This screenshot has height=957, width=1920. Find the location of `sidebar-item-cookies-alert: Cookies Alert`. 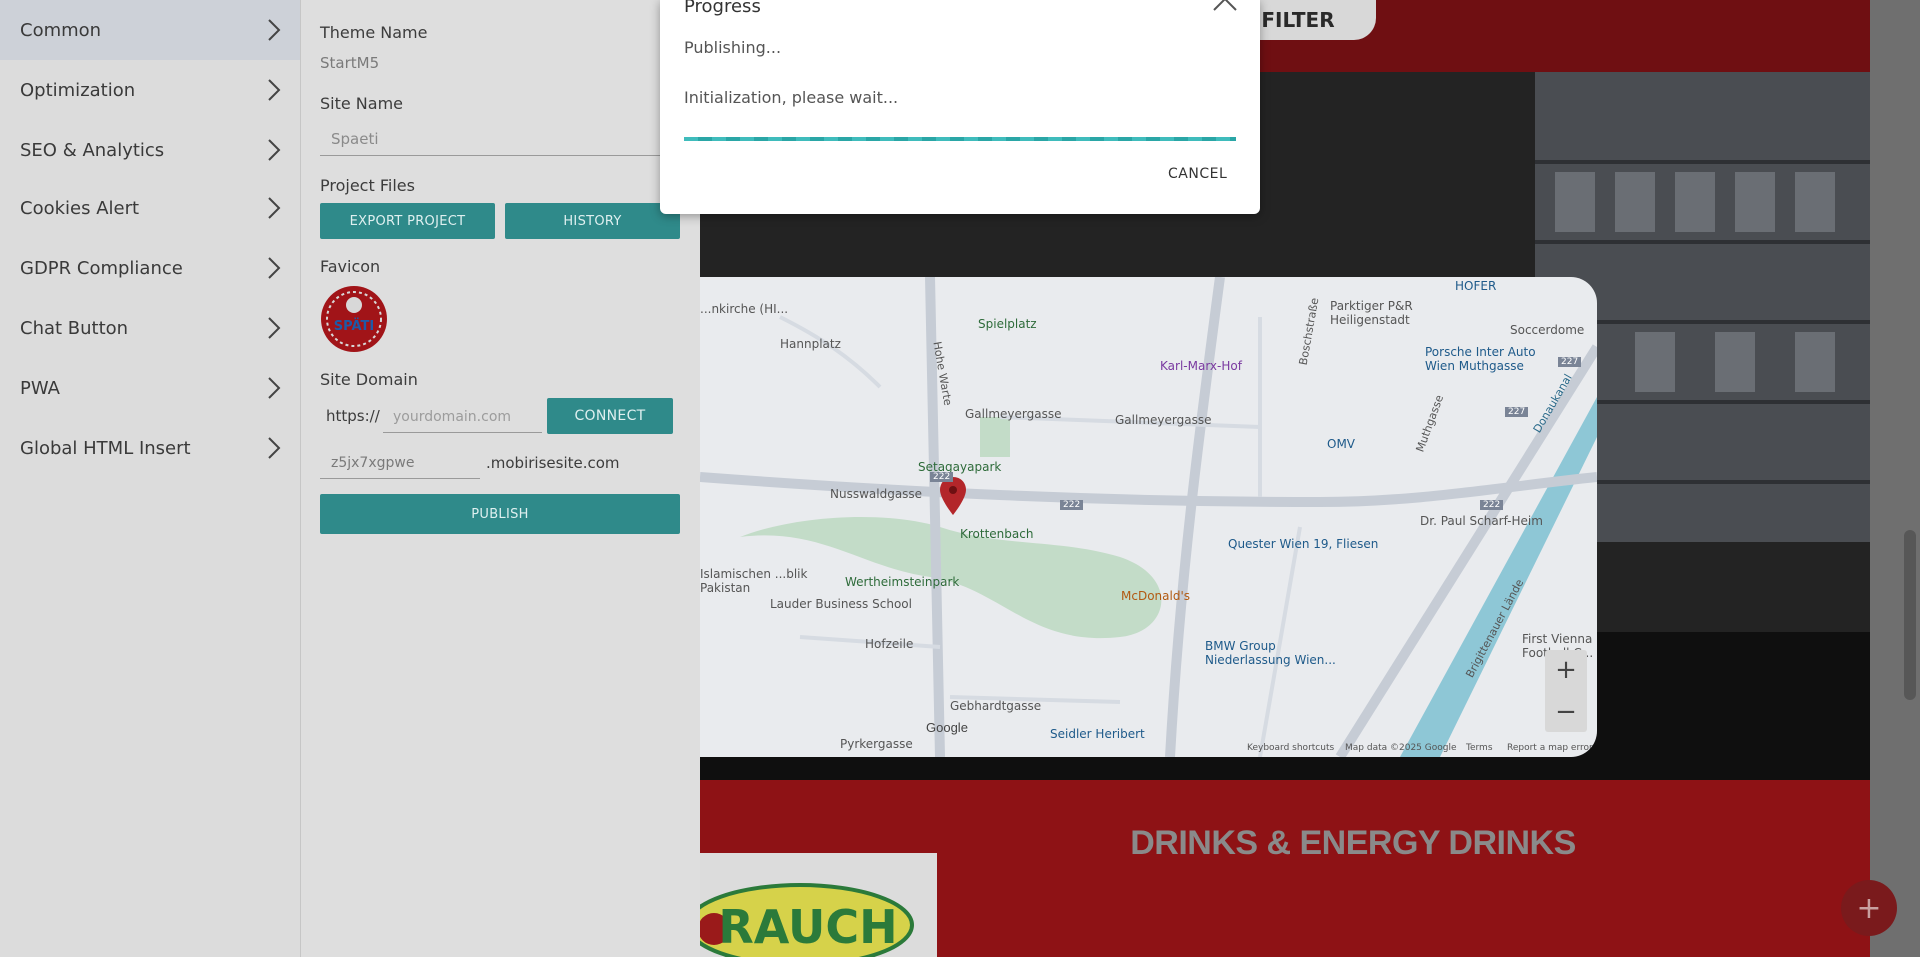

sidebar-item-cookies-alert: Cookies Alert is located at coordinates (150, 208).